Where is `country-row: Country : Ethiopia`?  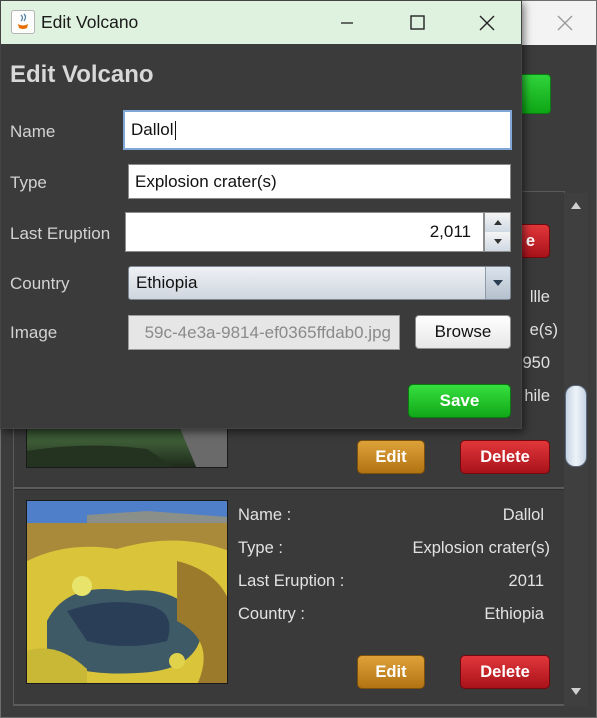
country-row: Country : Ethiopia is located at coordinates (394, 617).